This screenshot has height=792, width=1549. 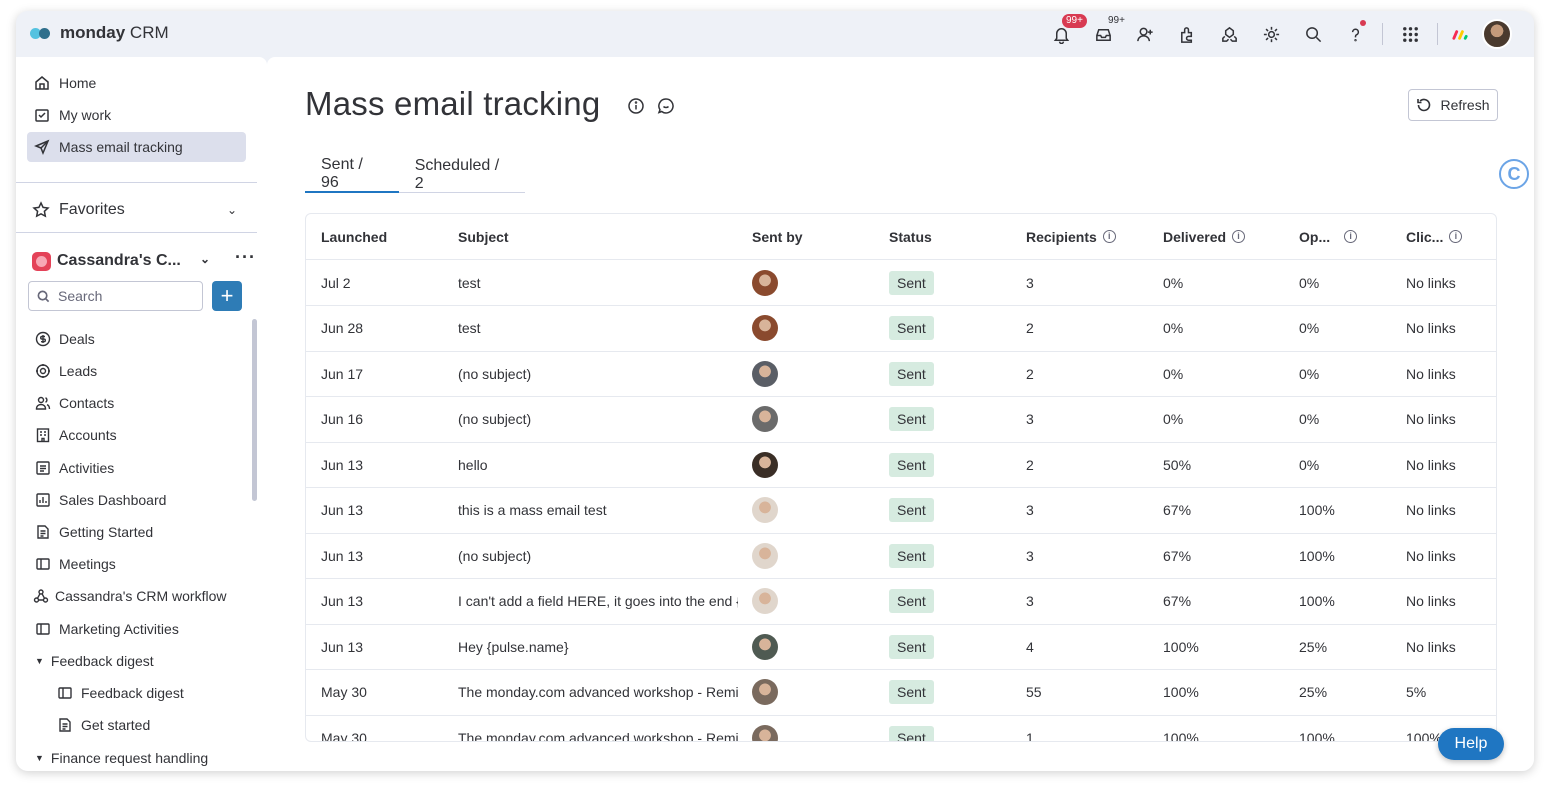 What do you see at coordinates (901, 556) in the screenshot?
I see `table-row: Jun 13 (no subject) Sent 3 67% 100% No links` at bounding box center [901, 556].